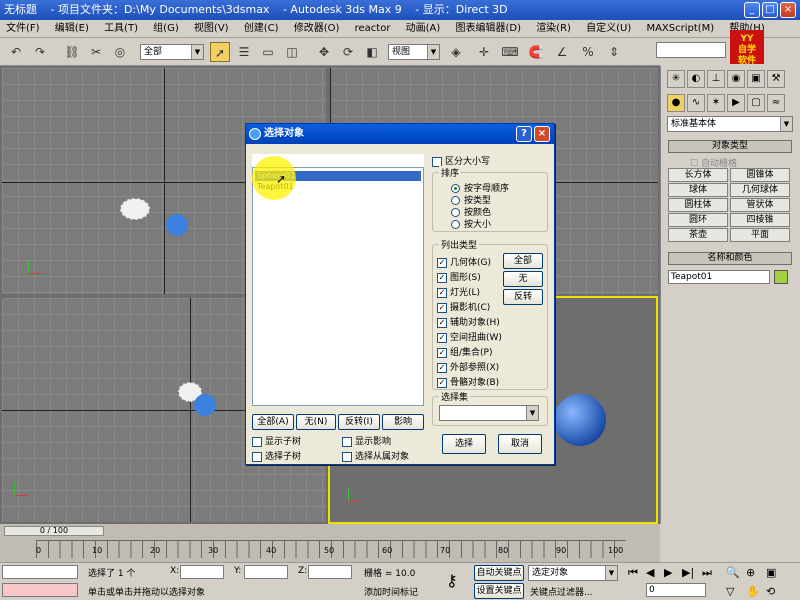 The image size is (800, 600). What do you see at coordinates (359, 422) in the screenshot?
I see `select-invert-button: 反转(I)` at bounding box center [359, 422].